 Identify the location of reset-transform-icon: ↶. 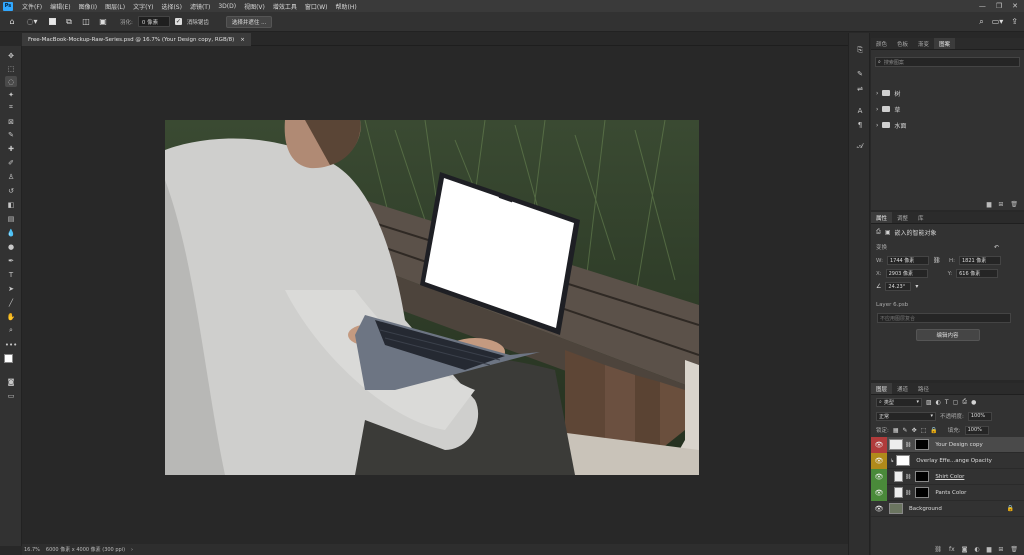
(996, 247).